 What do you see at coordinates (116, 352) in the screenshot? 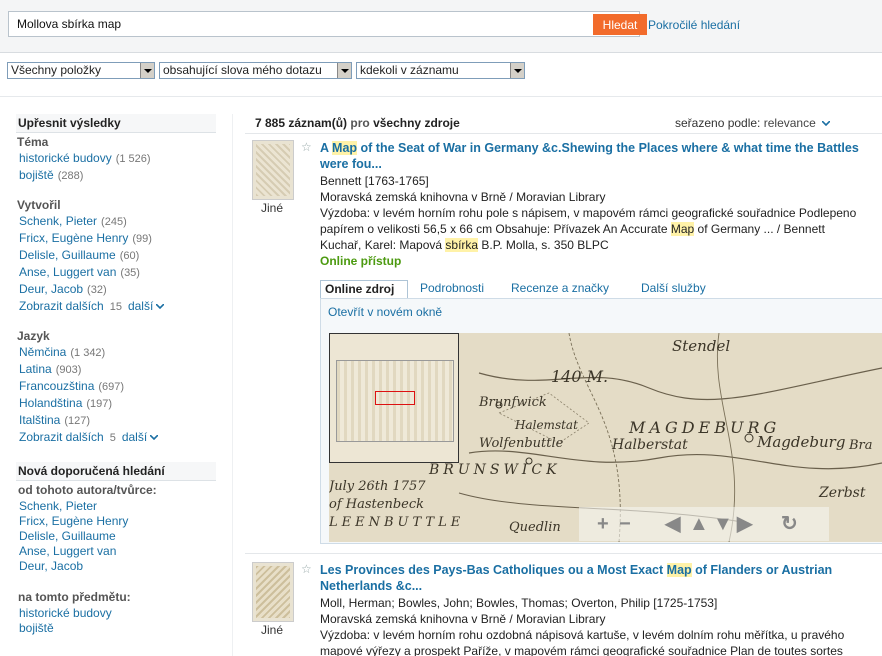
I see `facet-item: Němčina (1 342)` at bounding box center [116, 352].